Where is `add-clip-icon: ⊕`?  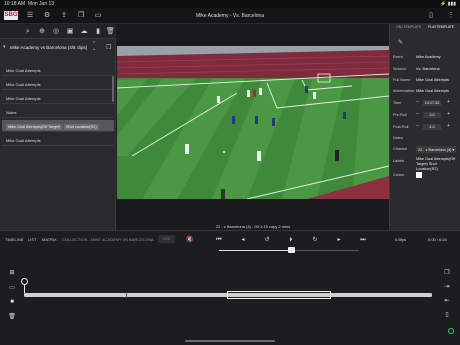 add-clip-icon: ⊕ is located at coordinates (42, 32).